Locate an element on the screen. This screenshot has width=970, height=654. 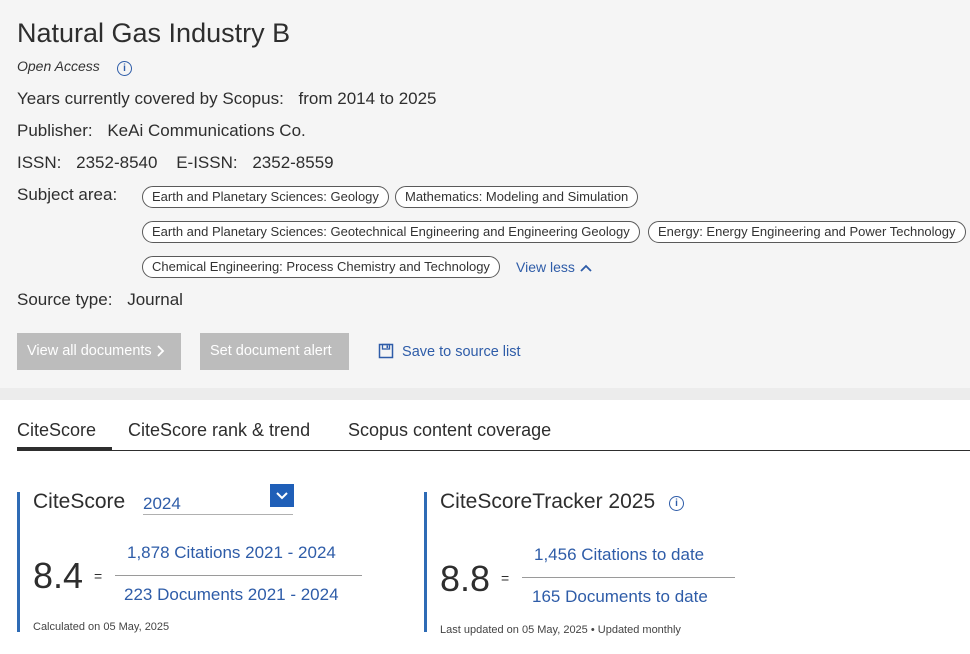
tab-scopus-content-coverage: Scopus content coverage is located at coordinates (449, 430).